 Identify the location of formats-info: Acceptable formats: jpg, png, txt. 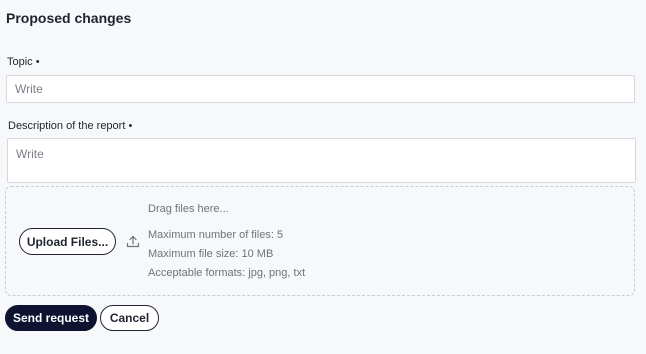
(227, 273).